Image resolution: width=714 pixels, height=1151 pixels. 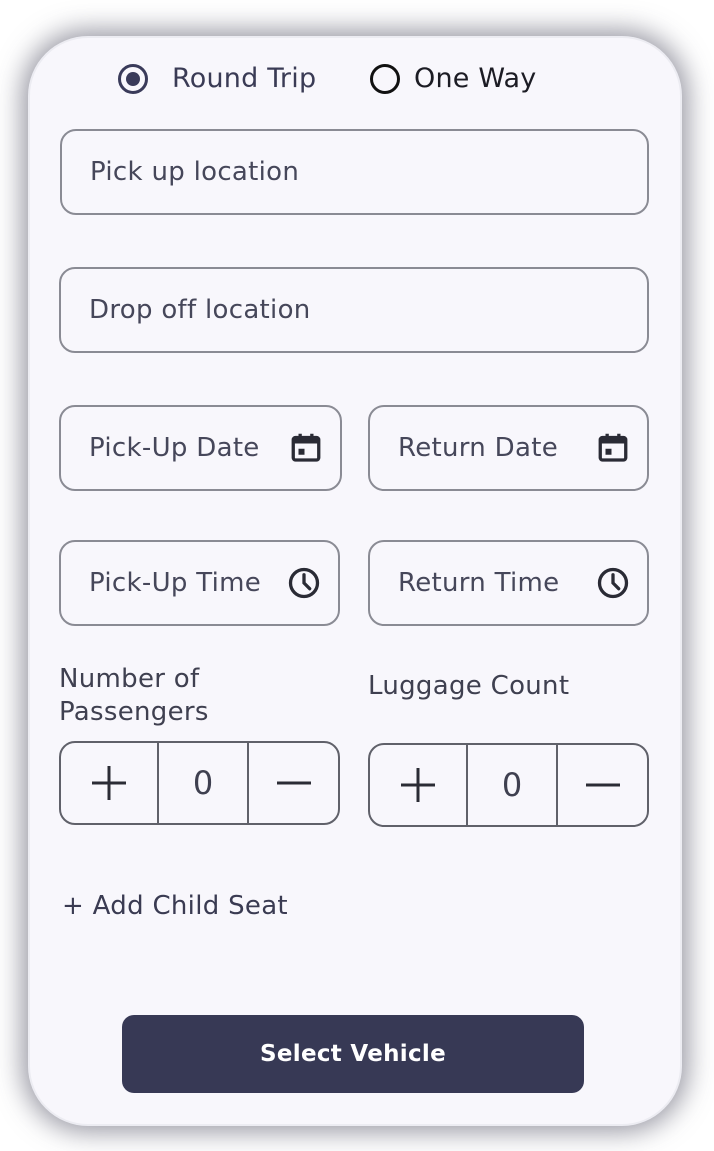 What do you see at coordinates (354, 172) in the screenshot?
I see `pickup-location-field: Pick up location` at bounding box center [354, 172].